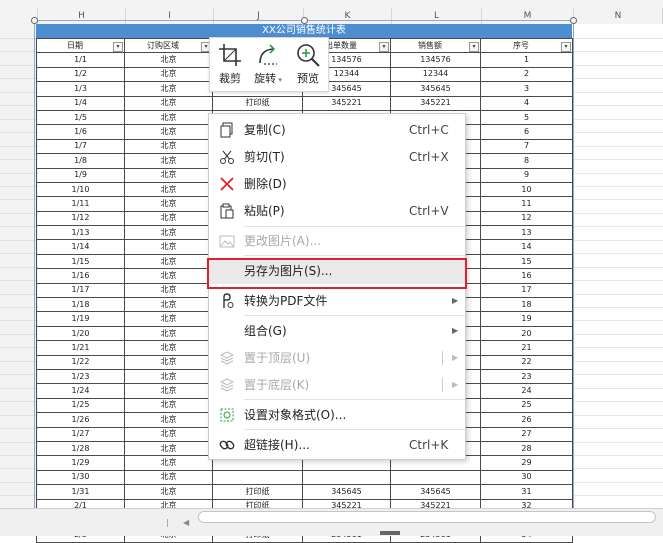 The image size is (663, 543). What do you see at coordinates (80, 319) in the screenshot?
I see `cell-date: 1/19` at bounding box center [80, 319].